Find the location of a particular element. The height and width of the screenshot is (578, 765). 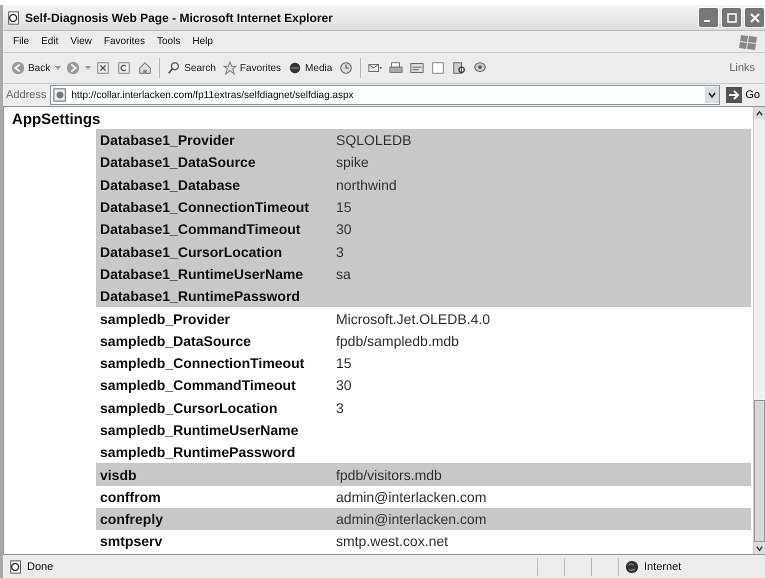

setting-name: conffrom is located at coordinates (130, 496).